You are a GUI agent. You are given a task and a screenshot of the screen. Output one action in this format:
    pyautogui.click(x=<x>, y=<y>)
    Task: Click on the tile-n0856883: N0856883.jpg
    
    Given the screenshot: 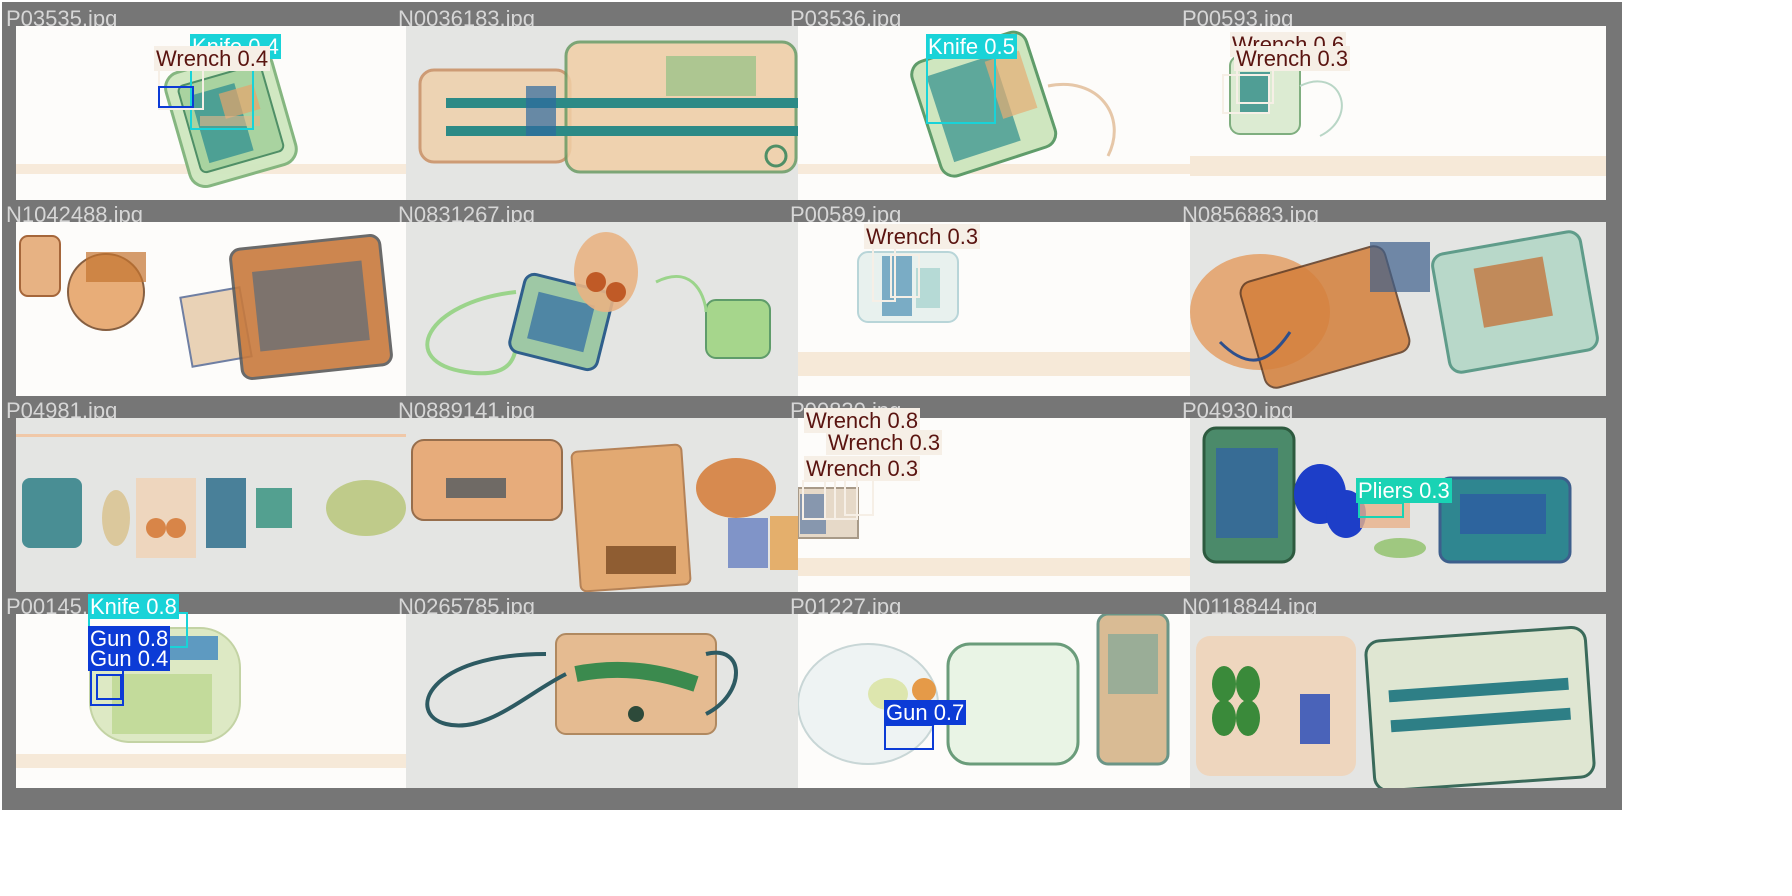 What is the action you would take?
    pyautogui.click(x=1400, y=308)
    